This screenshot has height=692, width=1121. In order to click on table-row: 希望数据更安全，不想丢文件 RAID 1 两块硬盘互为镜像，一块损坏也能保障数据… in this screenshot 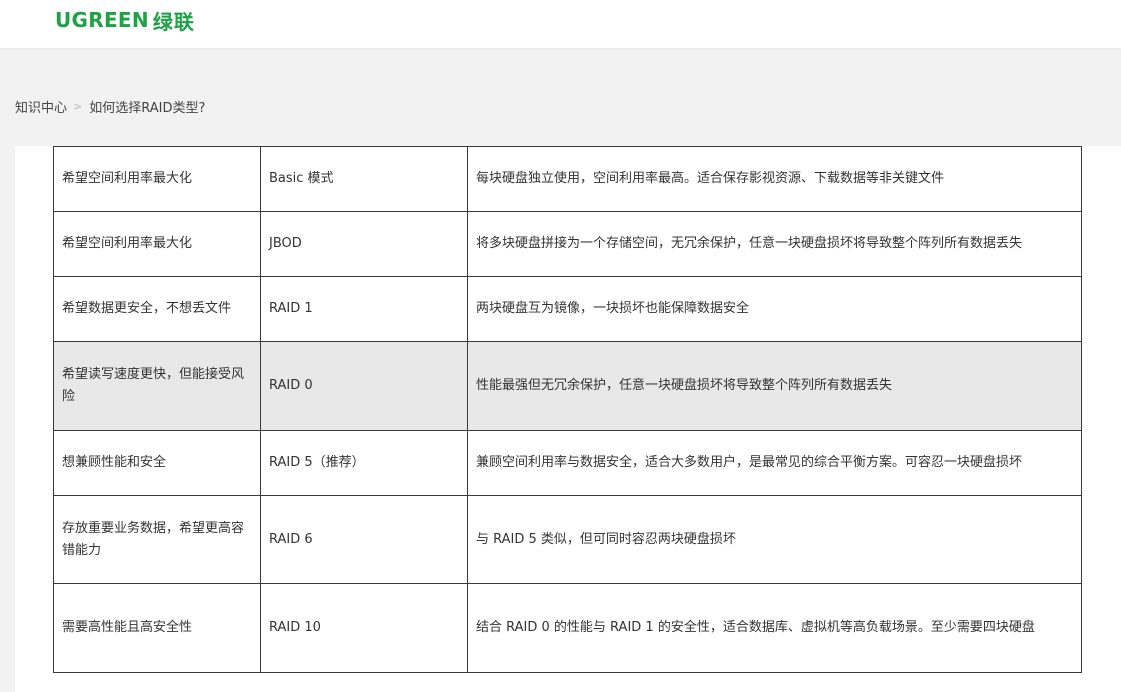, I will do `click(567, 309)`.